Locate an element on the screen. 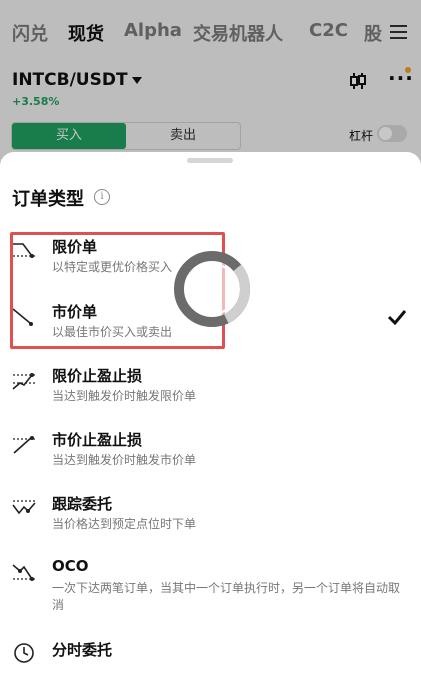 This screenshot has width=421, height=699. loading-spinner-icon is located at coordinates (212, 289).